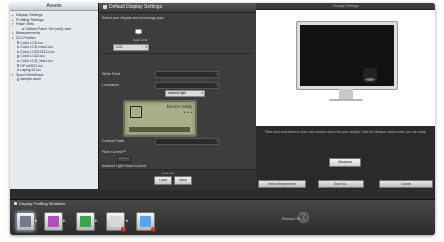 The width and height of the screenshot is (444, 242). I want to click on tree-item-label: Color LCD mac2.icc, so click(36, 47).